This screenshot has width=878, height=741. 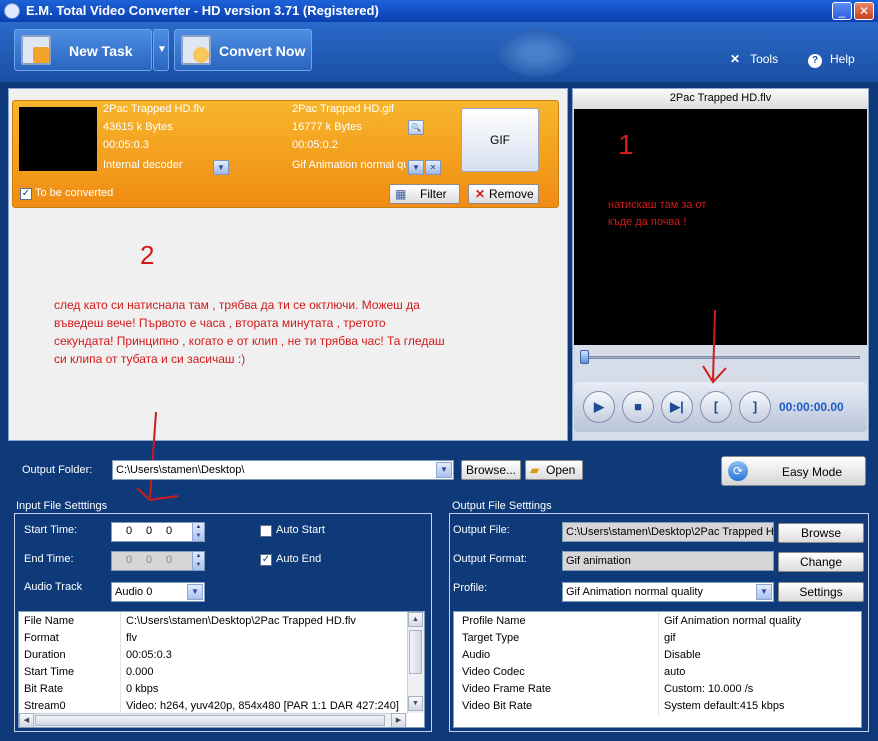 I want to click on output-folder-value: C:\Users\stamen\Desktop\, so click(x=180, y=470).